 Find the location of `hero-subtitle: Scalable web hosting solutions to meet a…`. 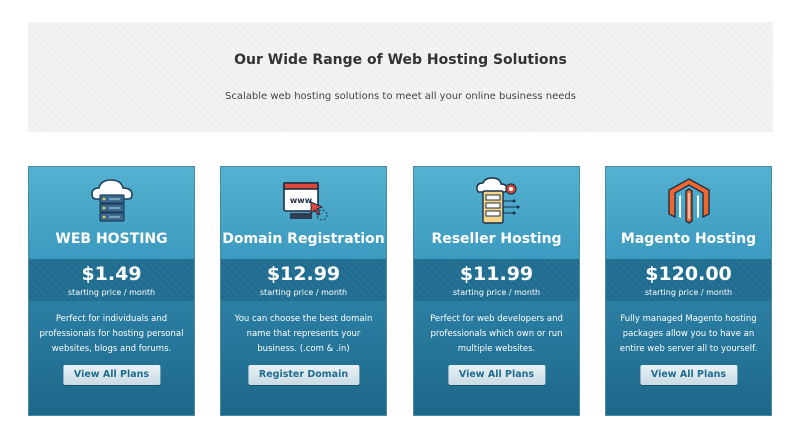

hero-subtitle: Scalable web hosting solutions to meet a… is located at coordinates (400, 96).